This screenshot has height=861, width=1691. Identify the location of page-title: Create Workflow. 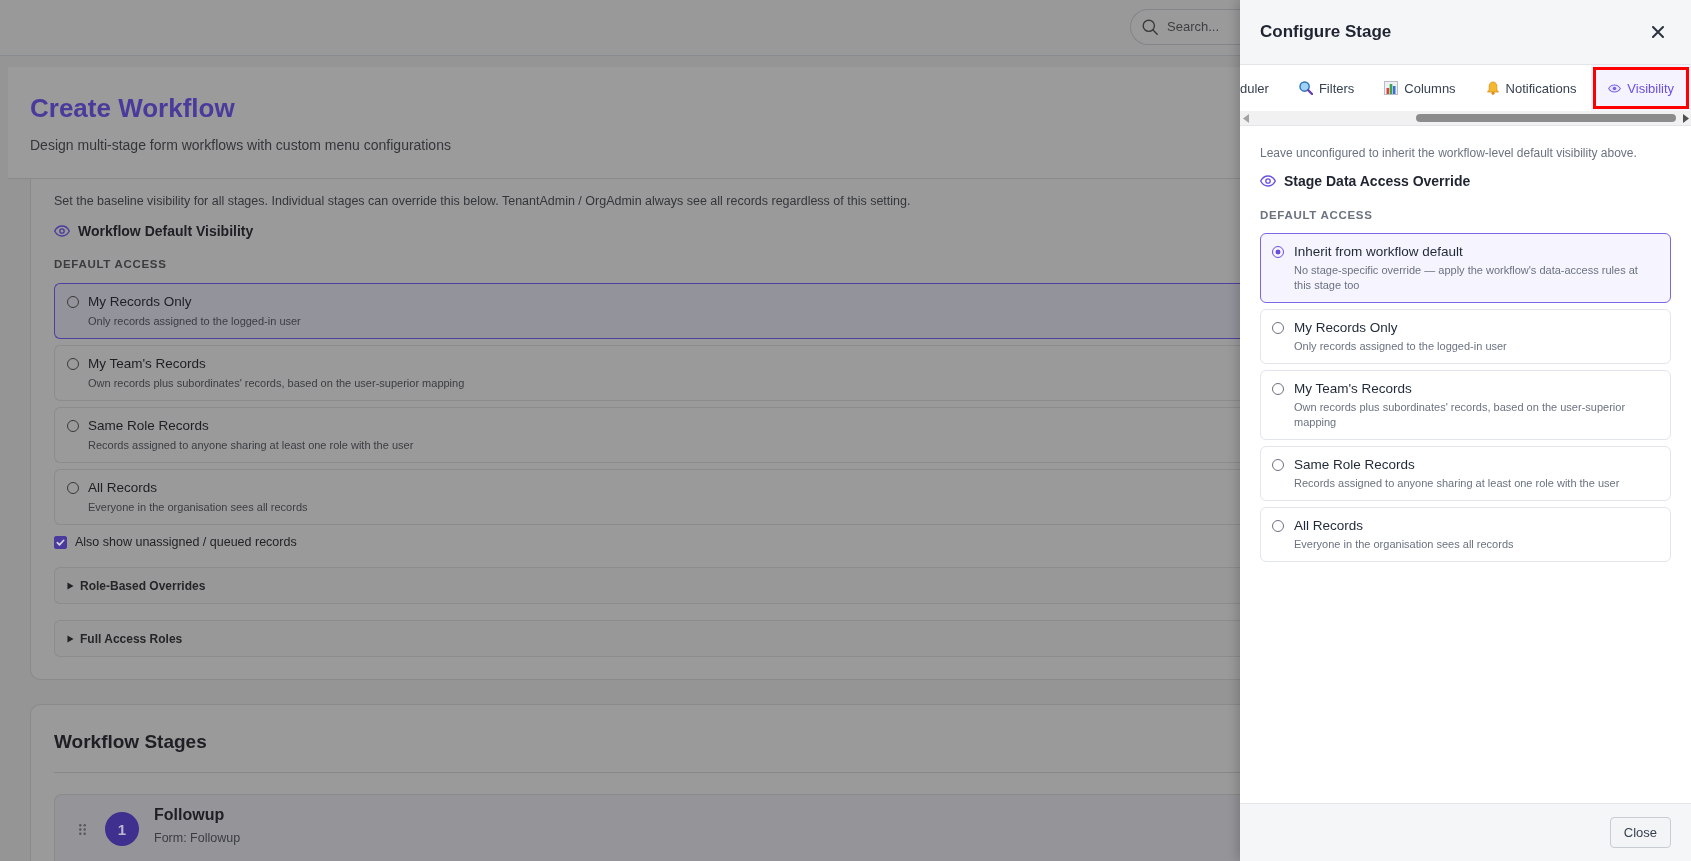
(132, 108).